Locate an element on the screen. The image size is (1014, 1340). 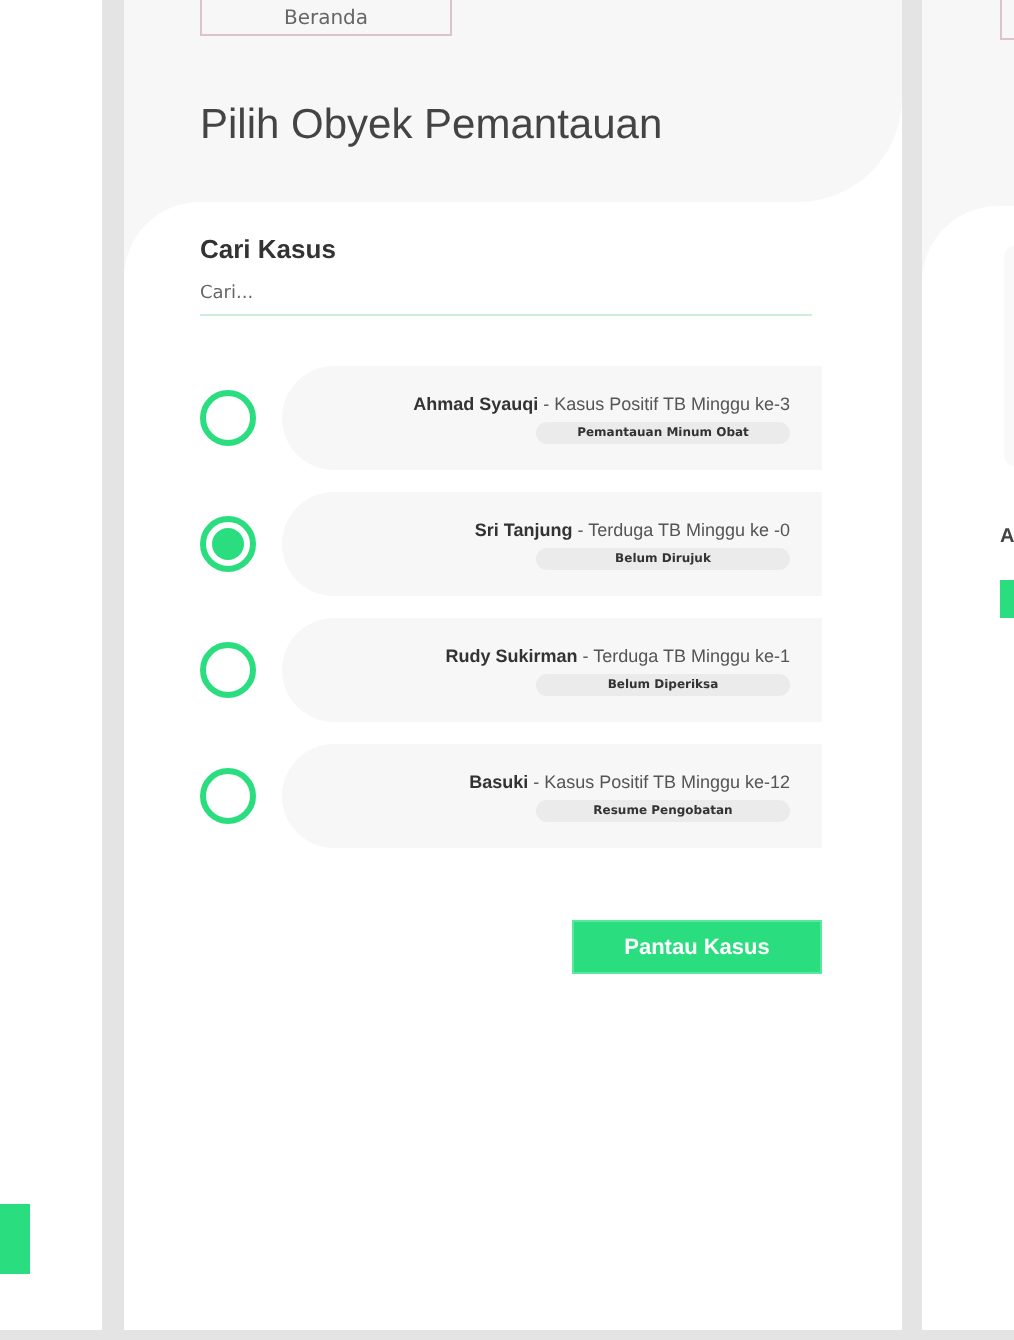
home-button: Beranda is located at coordinates (326, 18).